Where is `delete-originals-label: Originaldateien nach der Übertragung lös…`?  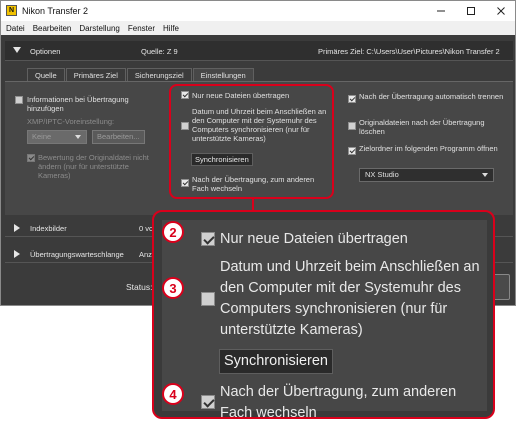 delete-originals-label: Originaldateien nach der Übertragung lös… is located at coordinates (422, 127).